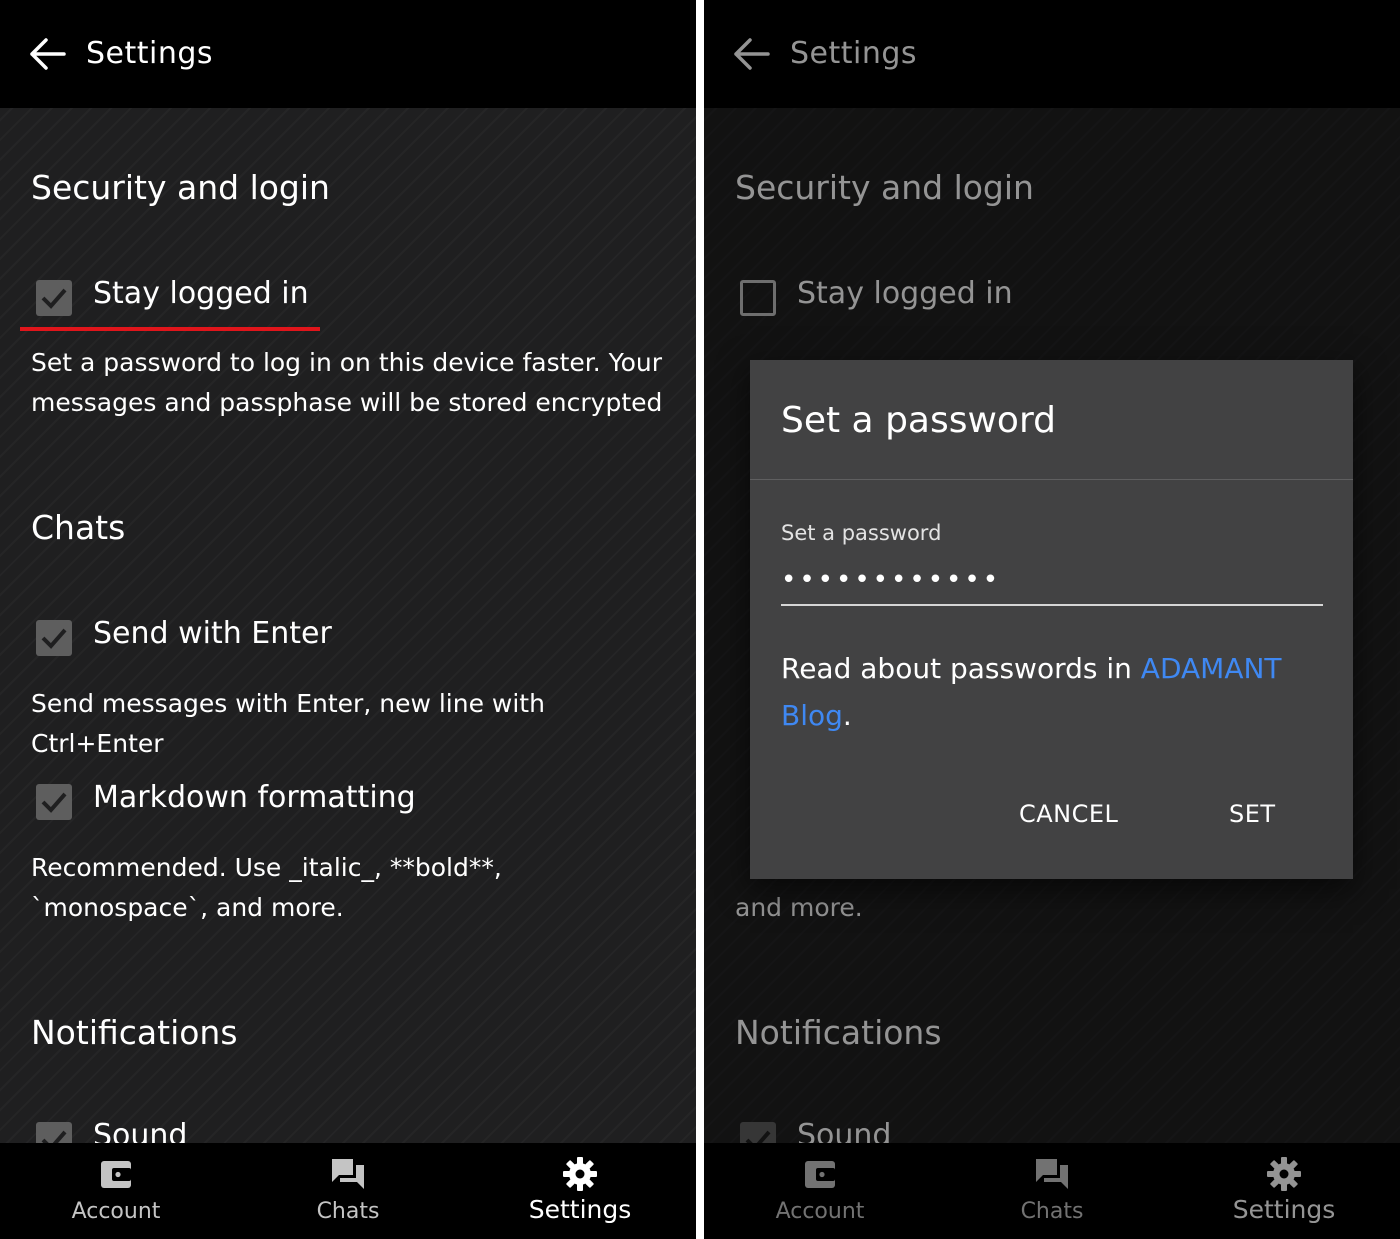  I want to click on nav-chats: Chats, so click(348, 1191).